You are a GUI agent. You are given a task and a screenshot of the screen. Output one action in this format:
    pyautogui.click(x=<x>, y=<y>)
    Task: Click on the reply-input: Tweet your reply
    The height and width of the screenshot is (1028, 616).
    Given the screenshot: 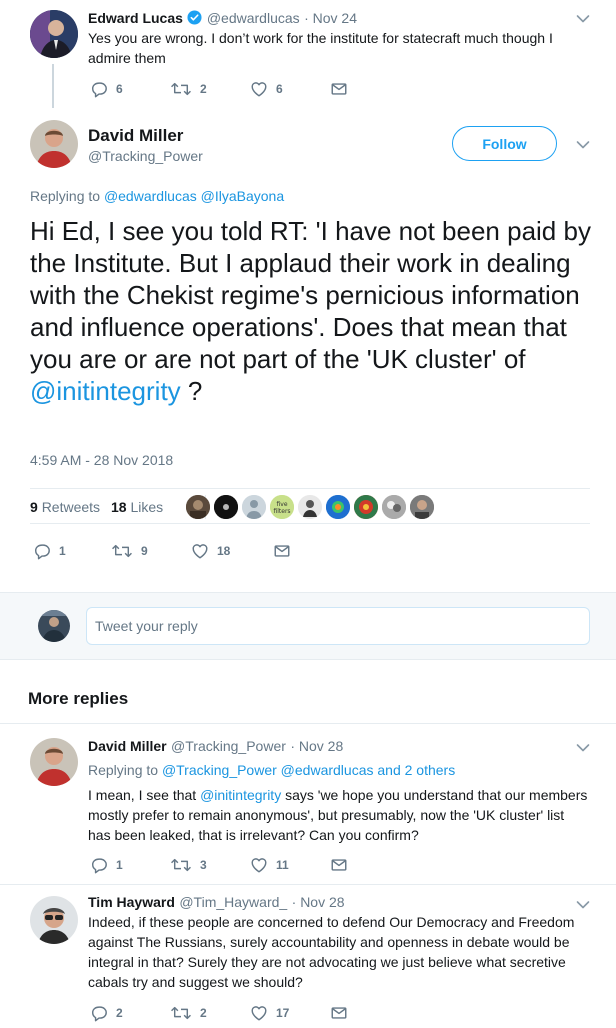 What is the action you would take?
    pyautogui.click(x=338, y=626)
    